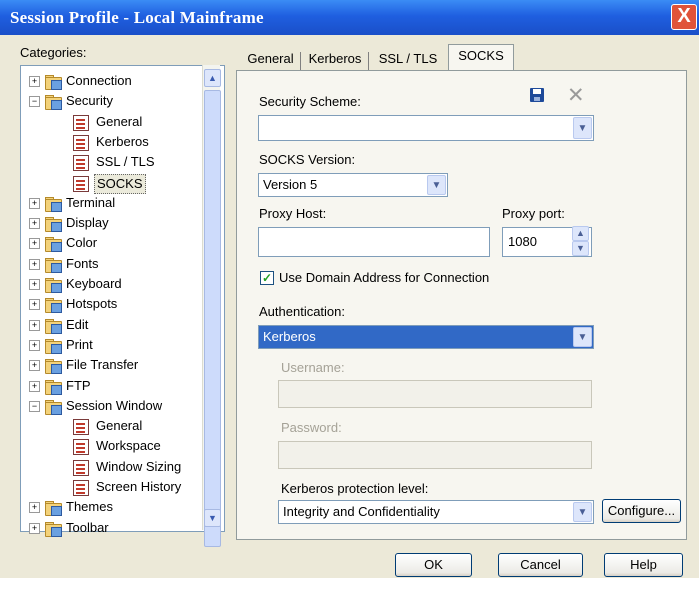 The height and width of the screenshot is (596, 699). Describe the element at coordinates (426, 337) in the screenshot. I see `authentication-select: Kerberos ▼` at that location.